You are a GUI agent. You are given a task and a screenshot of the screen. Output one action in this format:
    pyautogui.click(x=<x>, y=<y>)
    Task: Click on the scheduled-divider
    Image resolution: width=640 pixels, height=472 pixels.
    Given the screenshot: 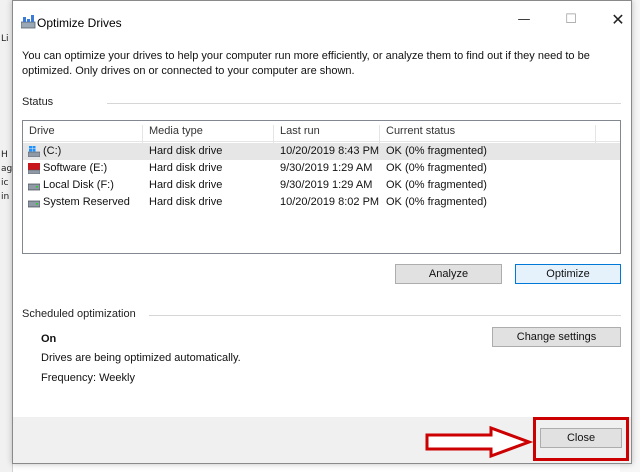 What is the action you would take?
    pyautogui.click(x=385, y=315)
    